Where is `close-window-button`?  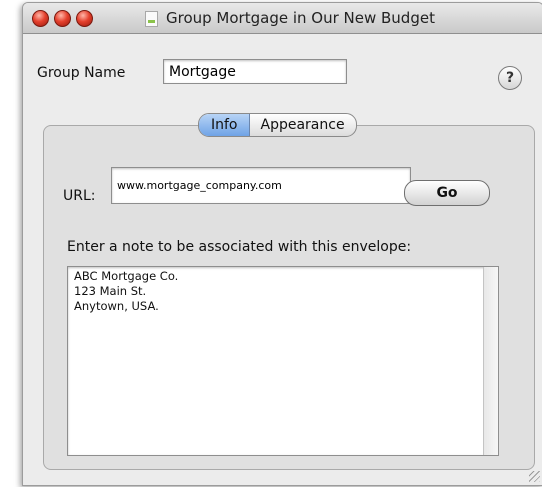 close-window-button is located at coordinates (40, 18).